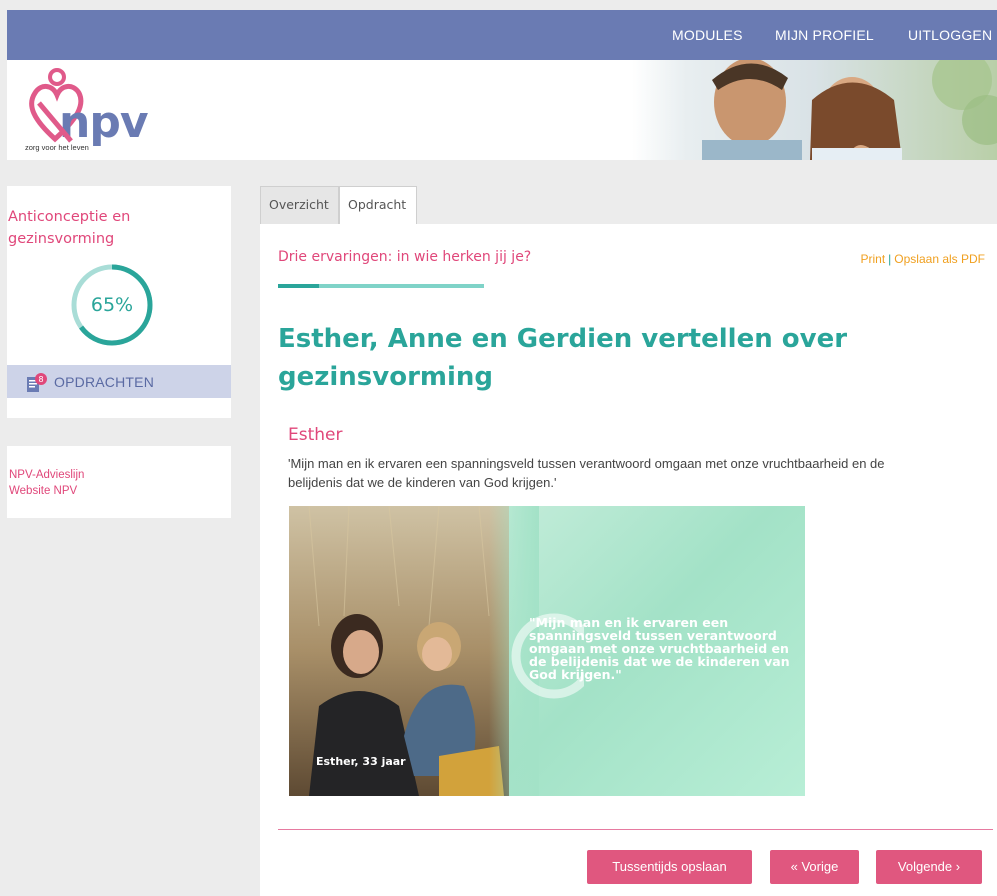 The image size is (997, 896). What do you see at coordinates (46, 475) in the screenshot?
I see `npv-advieslijn-link: NPV-Advieslijn` at bounding box center [46, 475].